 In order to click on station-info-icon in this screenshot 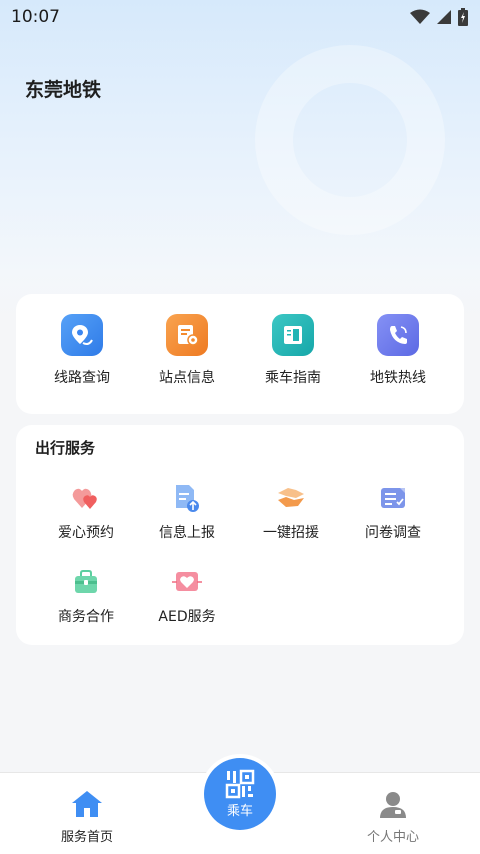, I will do `click(187, 335)`.